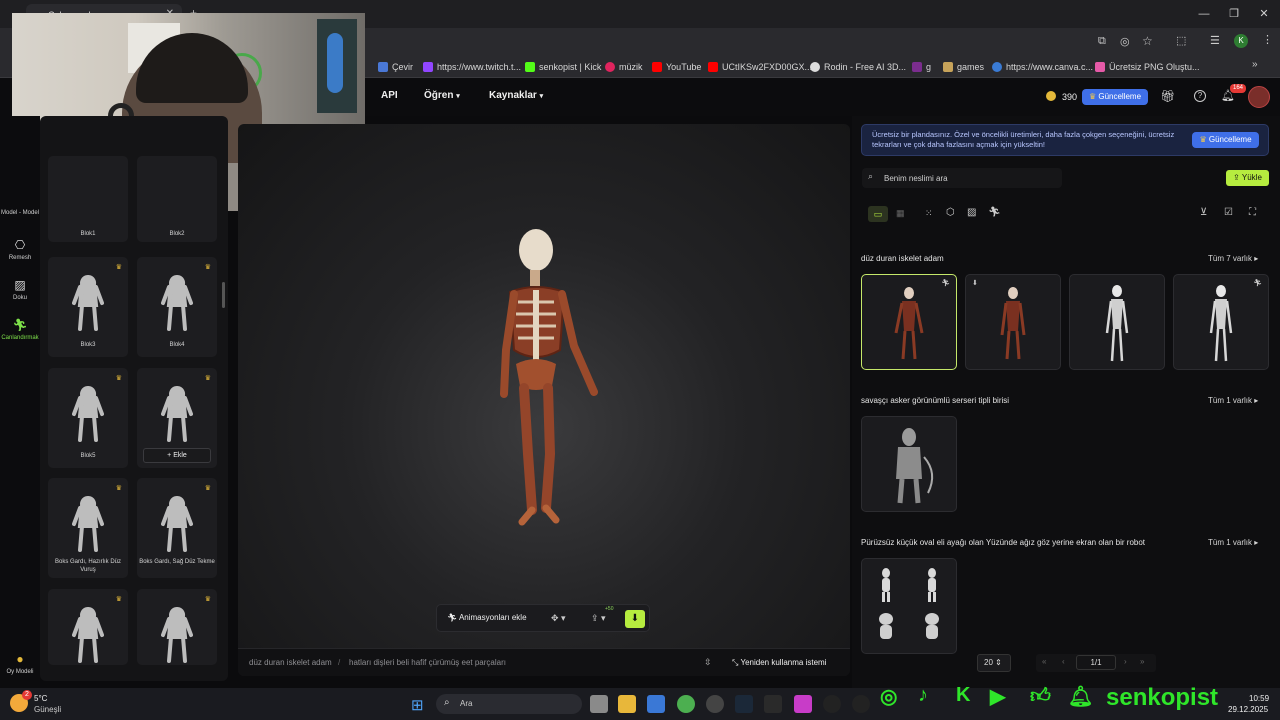 The height and width of the screenshot is (720, 1280). I want to click on nav-resources: Kaynaklar ▾, so click(516, 95).